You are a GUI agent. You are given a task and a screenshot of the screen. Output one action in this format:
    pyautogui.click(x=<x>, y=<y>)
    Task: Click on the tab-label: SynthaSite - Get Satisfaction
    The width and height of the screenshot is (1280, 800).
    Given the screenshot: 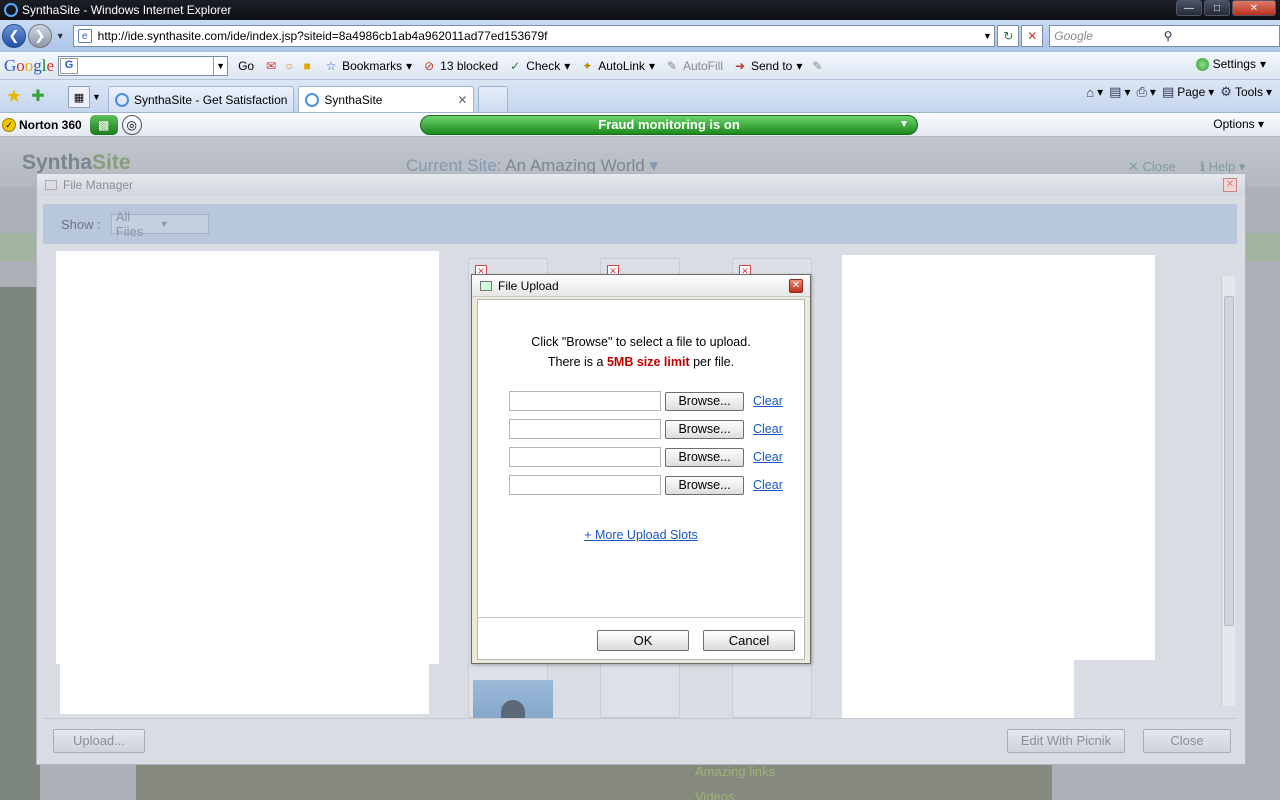 What is the action you would take?
    pyautogui.click(x=211, y=99)
    